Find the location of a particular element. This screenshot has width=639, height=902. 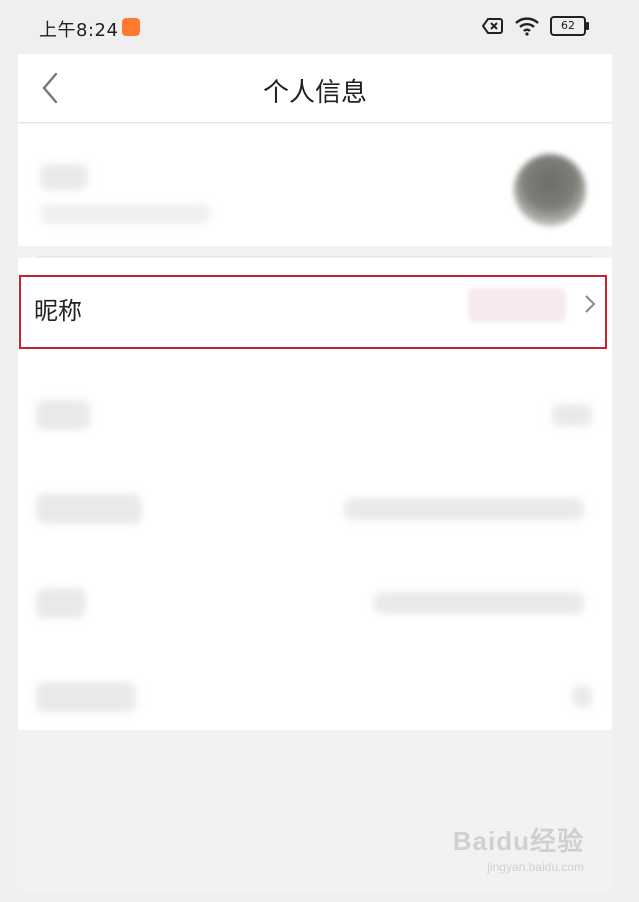

nav-bar: 个人信息 is located at coordinates (315, 88).